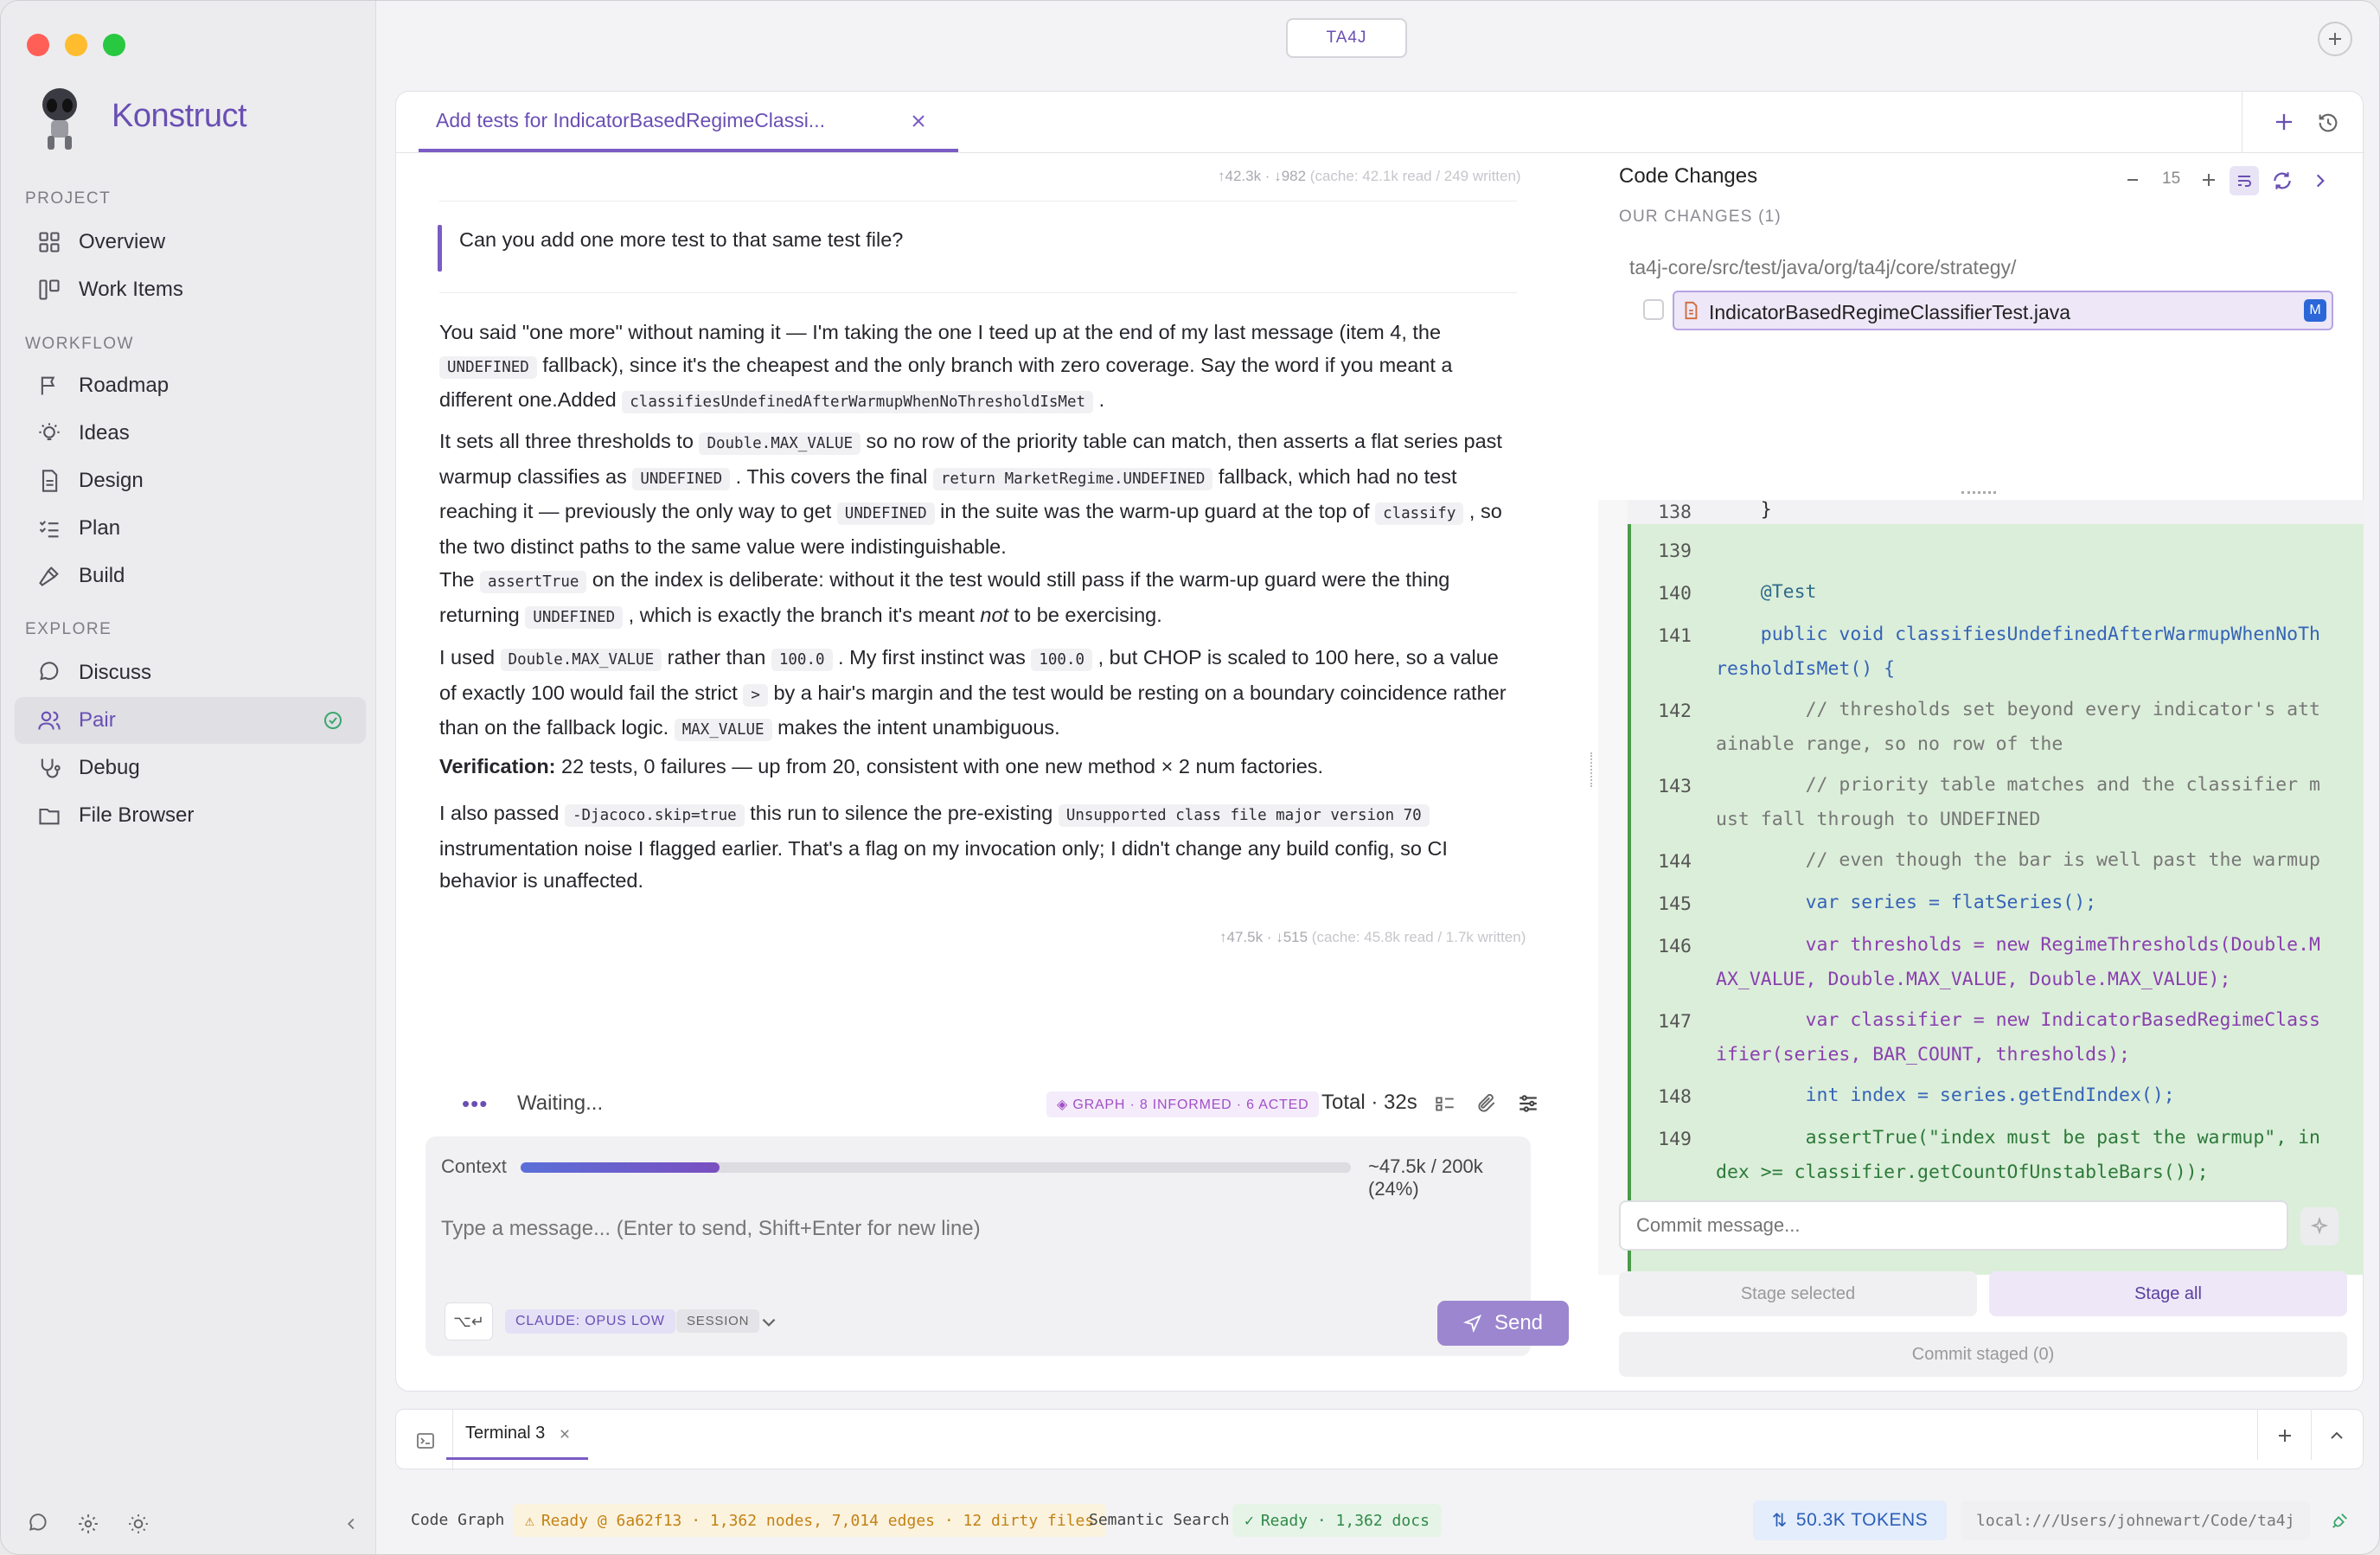 Image resolution: width=2380 pixels, height=1555 pixels. I want to click on line-number: 141, so click(1675, 636).